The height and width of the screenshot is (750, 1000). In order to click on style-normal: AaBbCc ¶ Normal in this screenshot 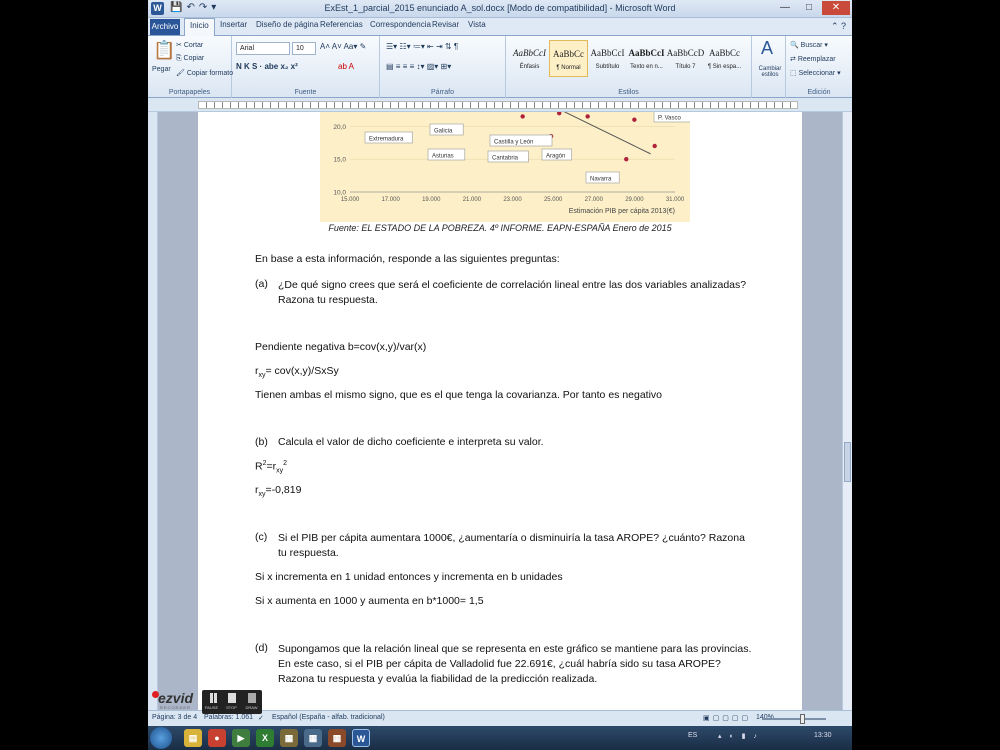, I will do `click(568, 58)`.